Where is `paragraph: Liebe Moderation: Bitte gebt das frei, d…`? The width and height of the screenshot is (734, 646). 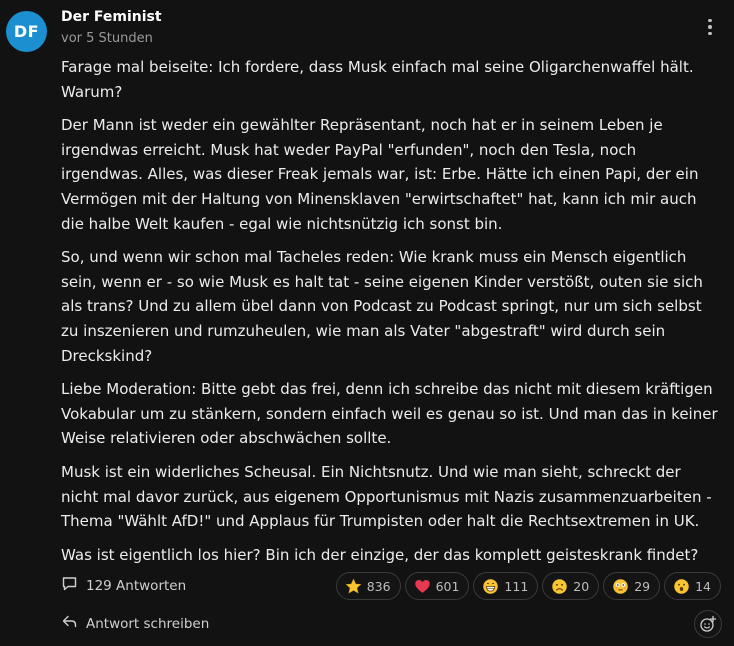 paragraph: Liebe Moderation: Bitte gebt das frei, d… is located at coordinates (389, 414).